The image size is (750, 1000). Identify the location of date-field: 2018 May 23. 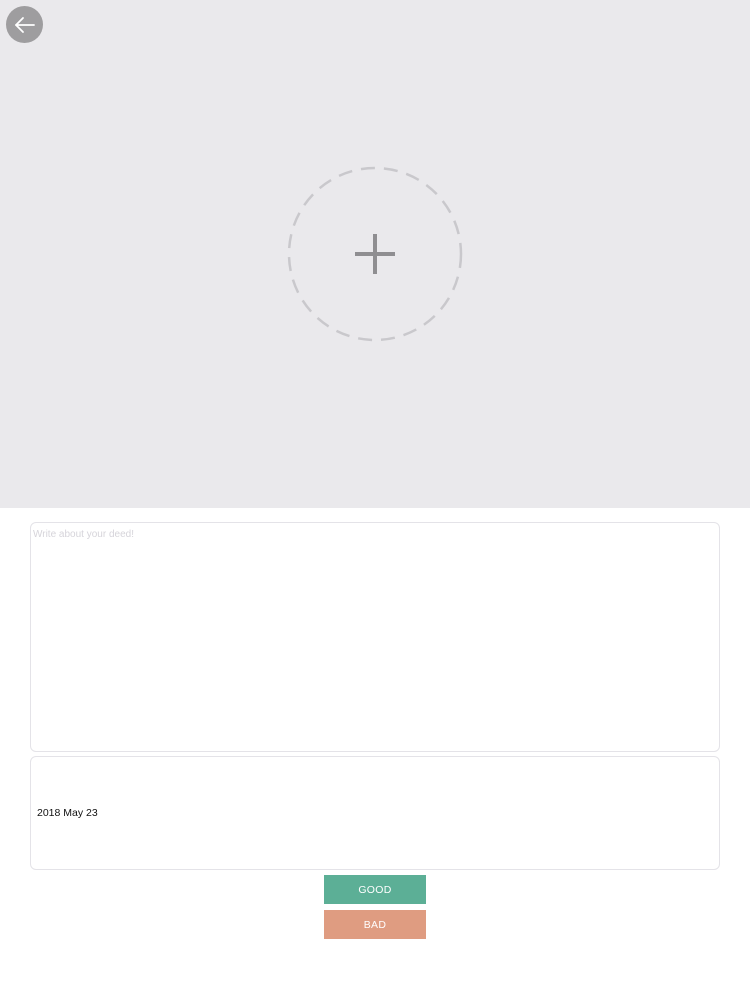
(375, 813).